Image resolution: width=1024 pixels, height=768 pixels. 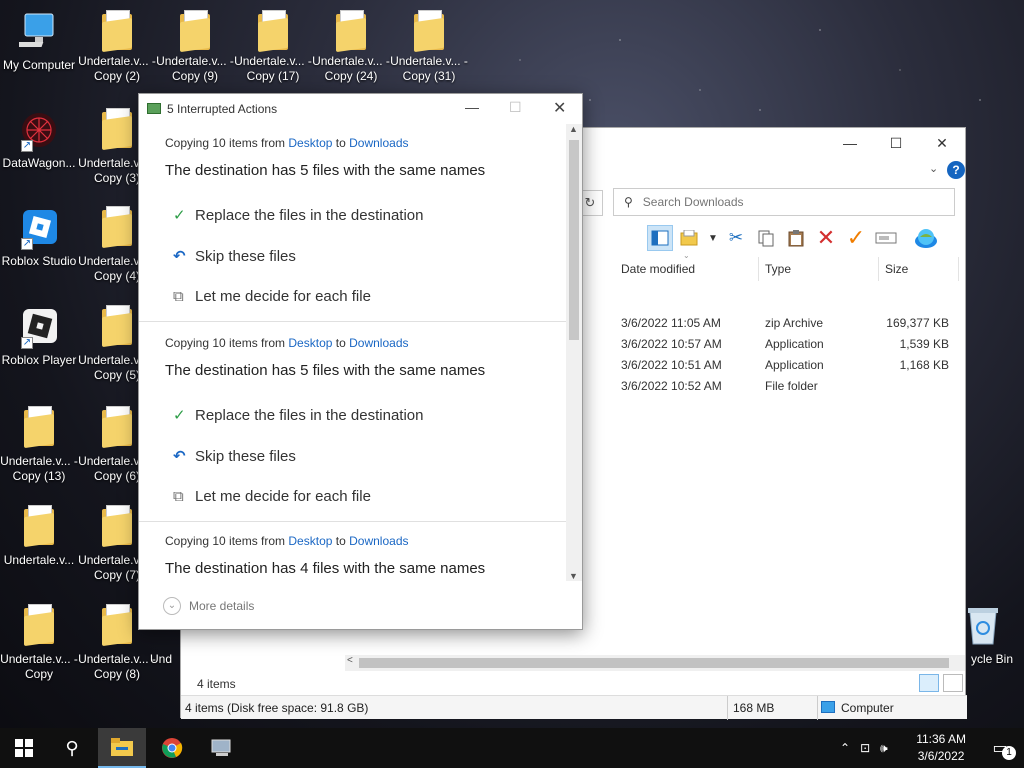 I want to click on desktop-icon-label: Undertale.v... - Copy (8), so click(x=117, y=666).